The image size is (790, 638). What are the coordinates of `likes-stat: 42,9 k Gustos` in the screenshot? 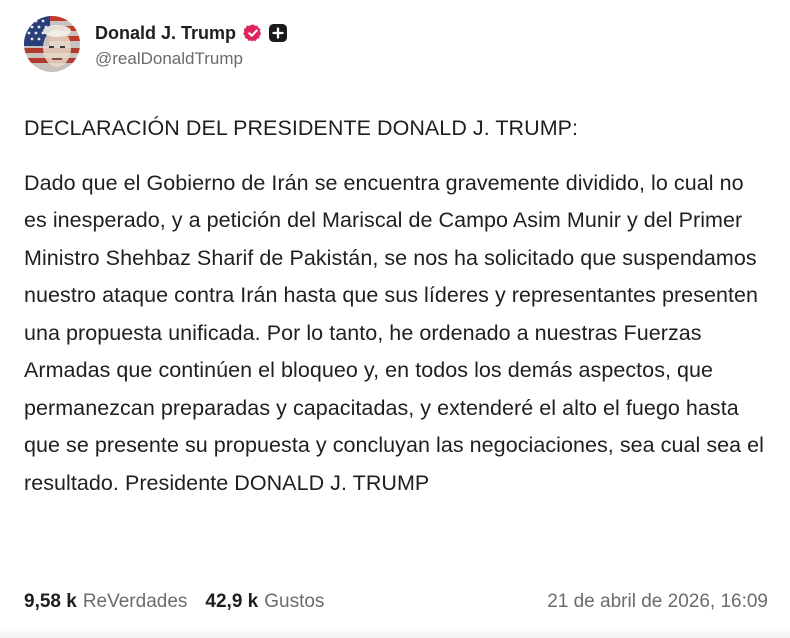 It's located at (264, 602).